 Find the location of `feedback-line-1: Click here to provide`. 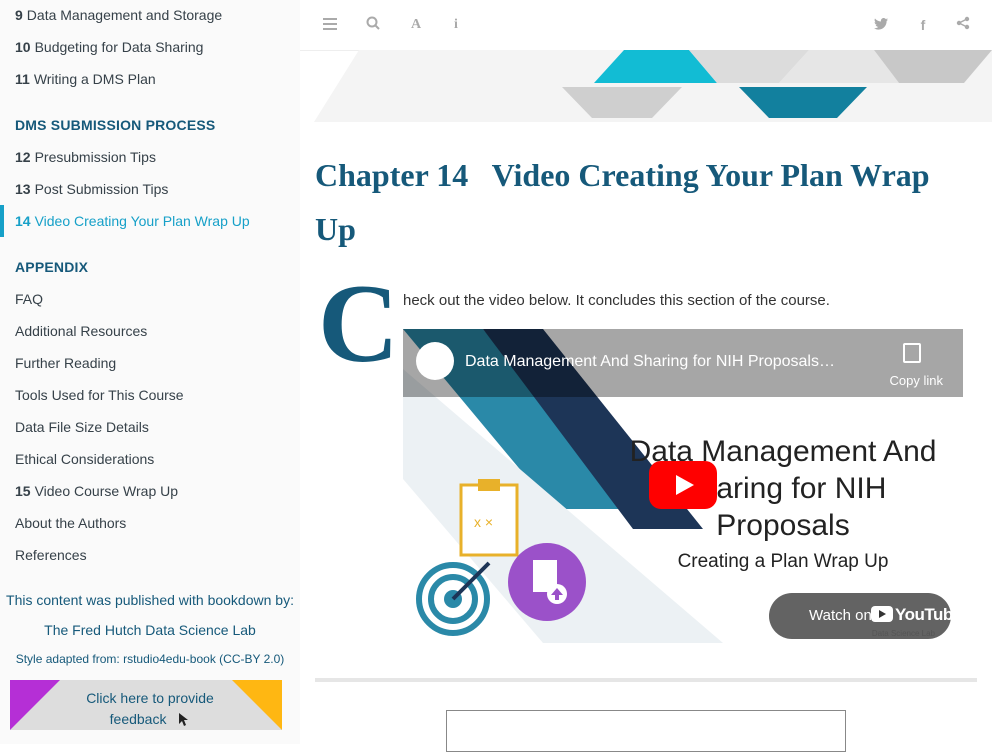

feedback-line-1: Click here to provide is located at coordinates (150, 698).